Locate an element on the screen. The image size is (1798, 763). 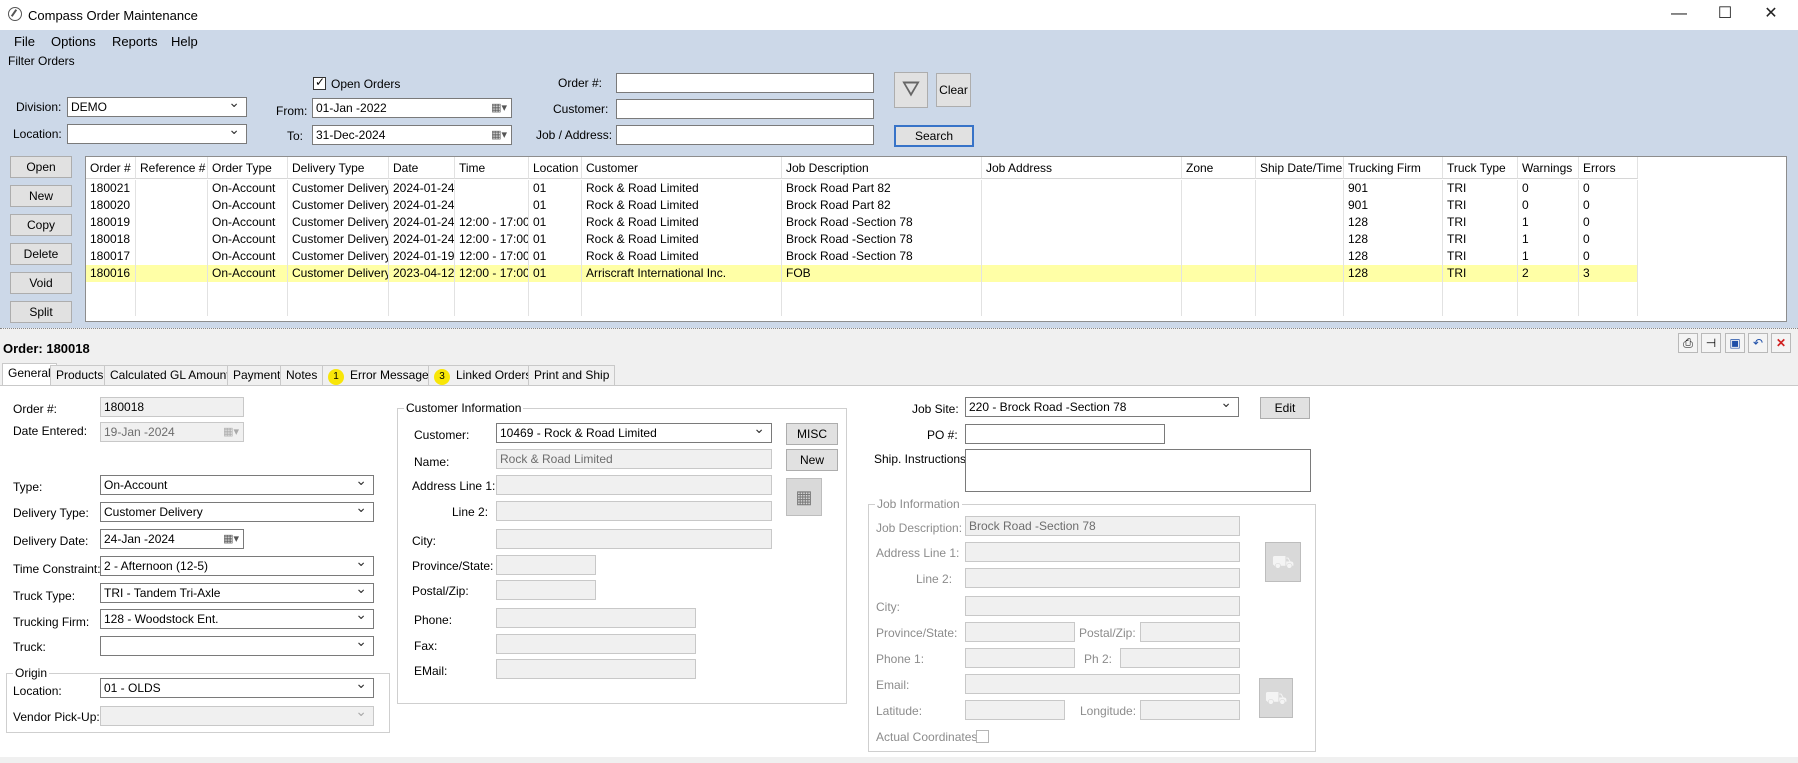
table-cell: Brock Road -Section 78 is located at coordinates (882, 239).